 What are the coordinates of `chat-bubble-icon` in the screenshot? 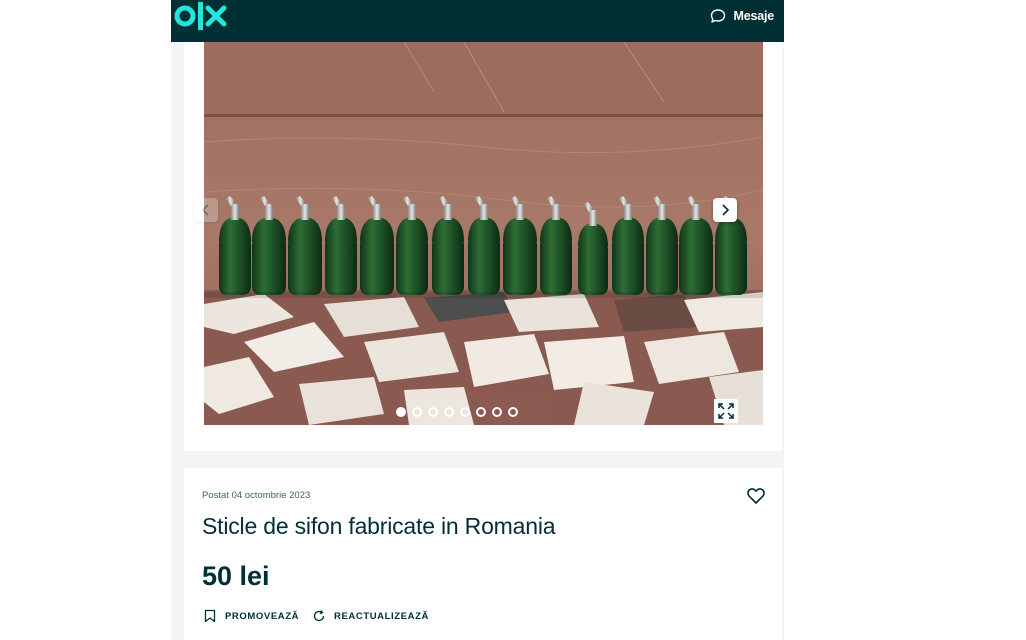 It's located at (717, 16).